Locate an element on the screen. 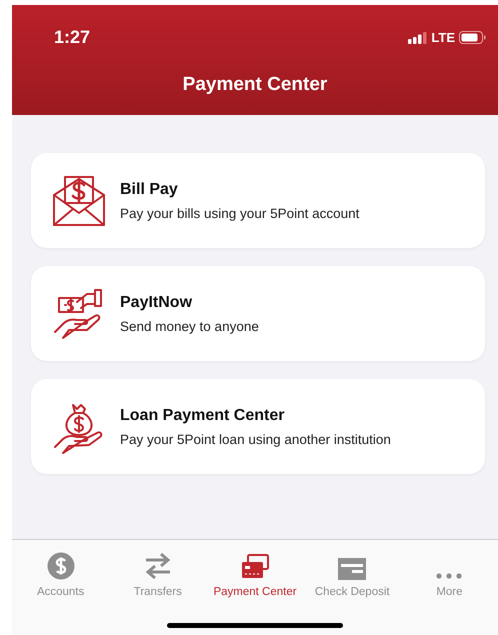 The width and height of the screenshot is (498, 635). tab-item: More is located at coordinates (449, 573).